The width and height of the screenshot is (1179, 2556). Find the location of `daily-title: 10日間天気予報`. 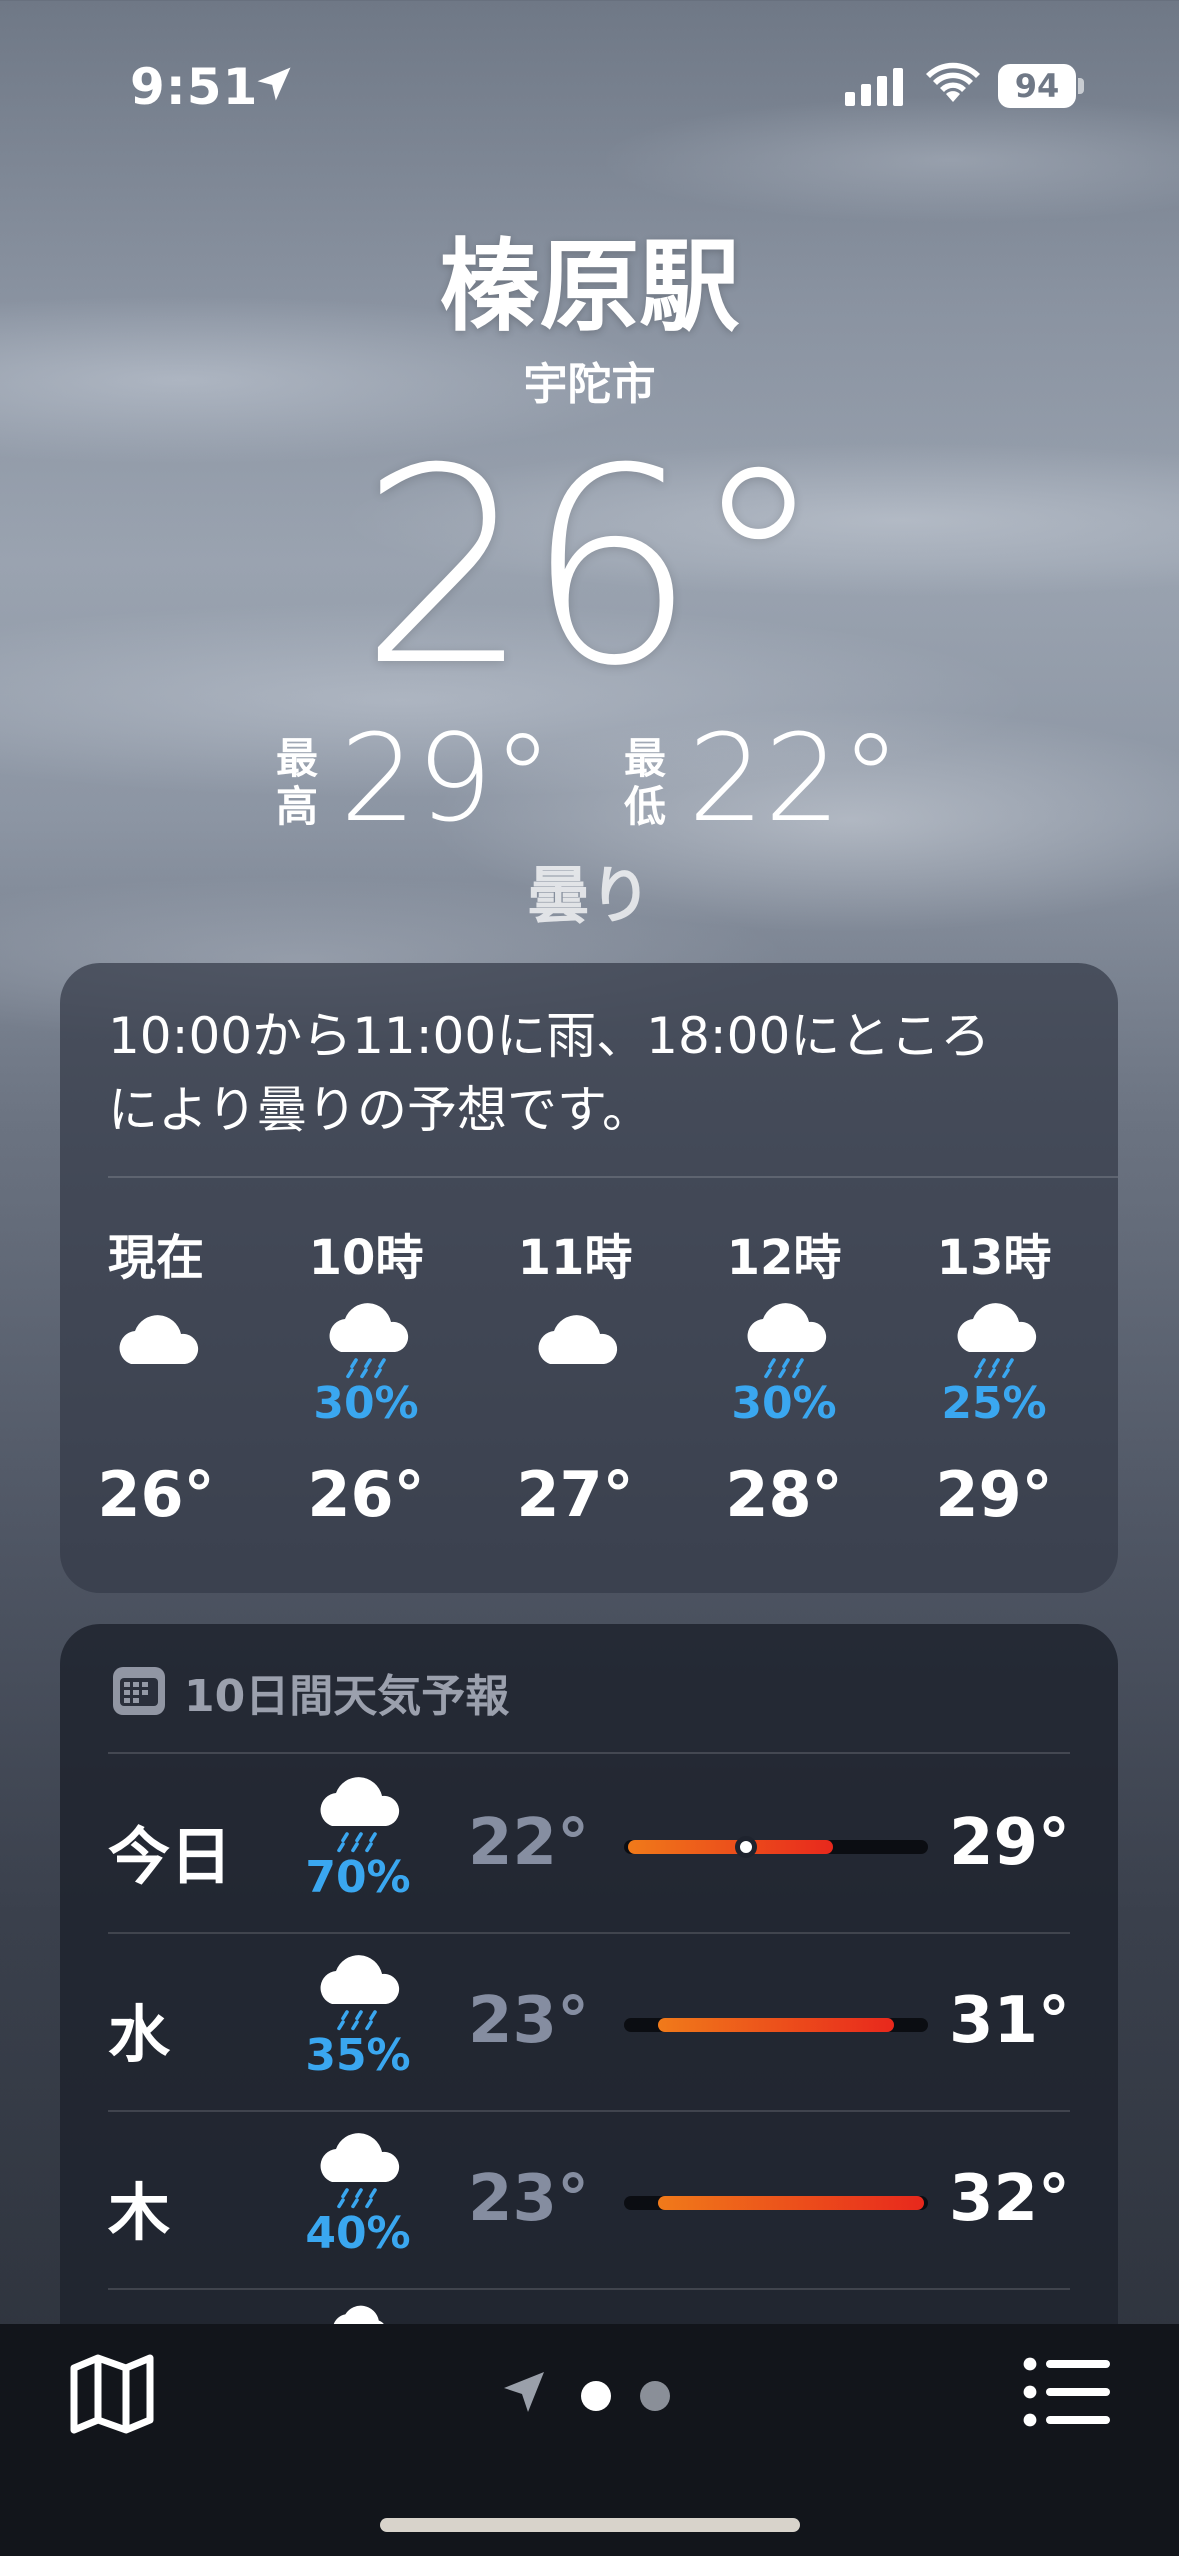

daily-title: 10日間天気予報 is located at coordinates (347, 1696).